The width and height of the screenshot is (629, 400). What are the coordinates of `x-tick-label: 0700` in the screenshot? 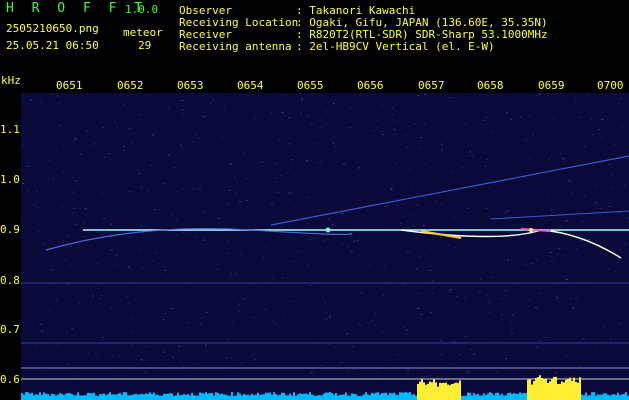 It's located at (610, 85).